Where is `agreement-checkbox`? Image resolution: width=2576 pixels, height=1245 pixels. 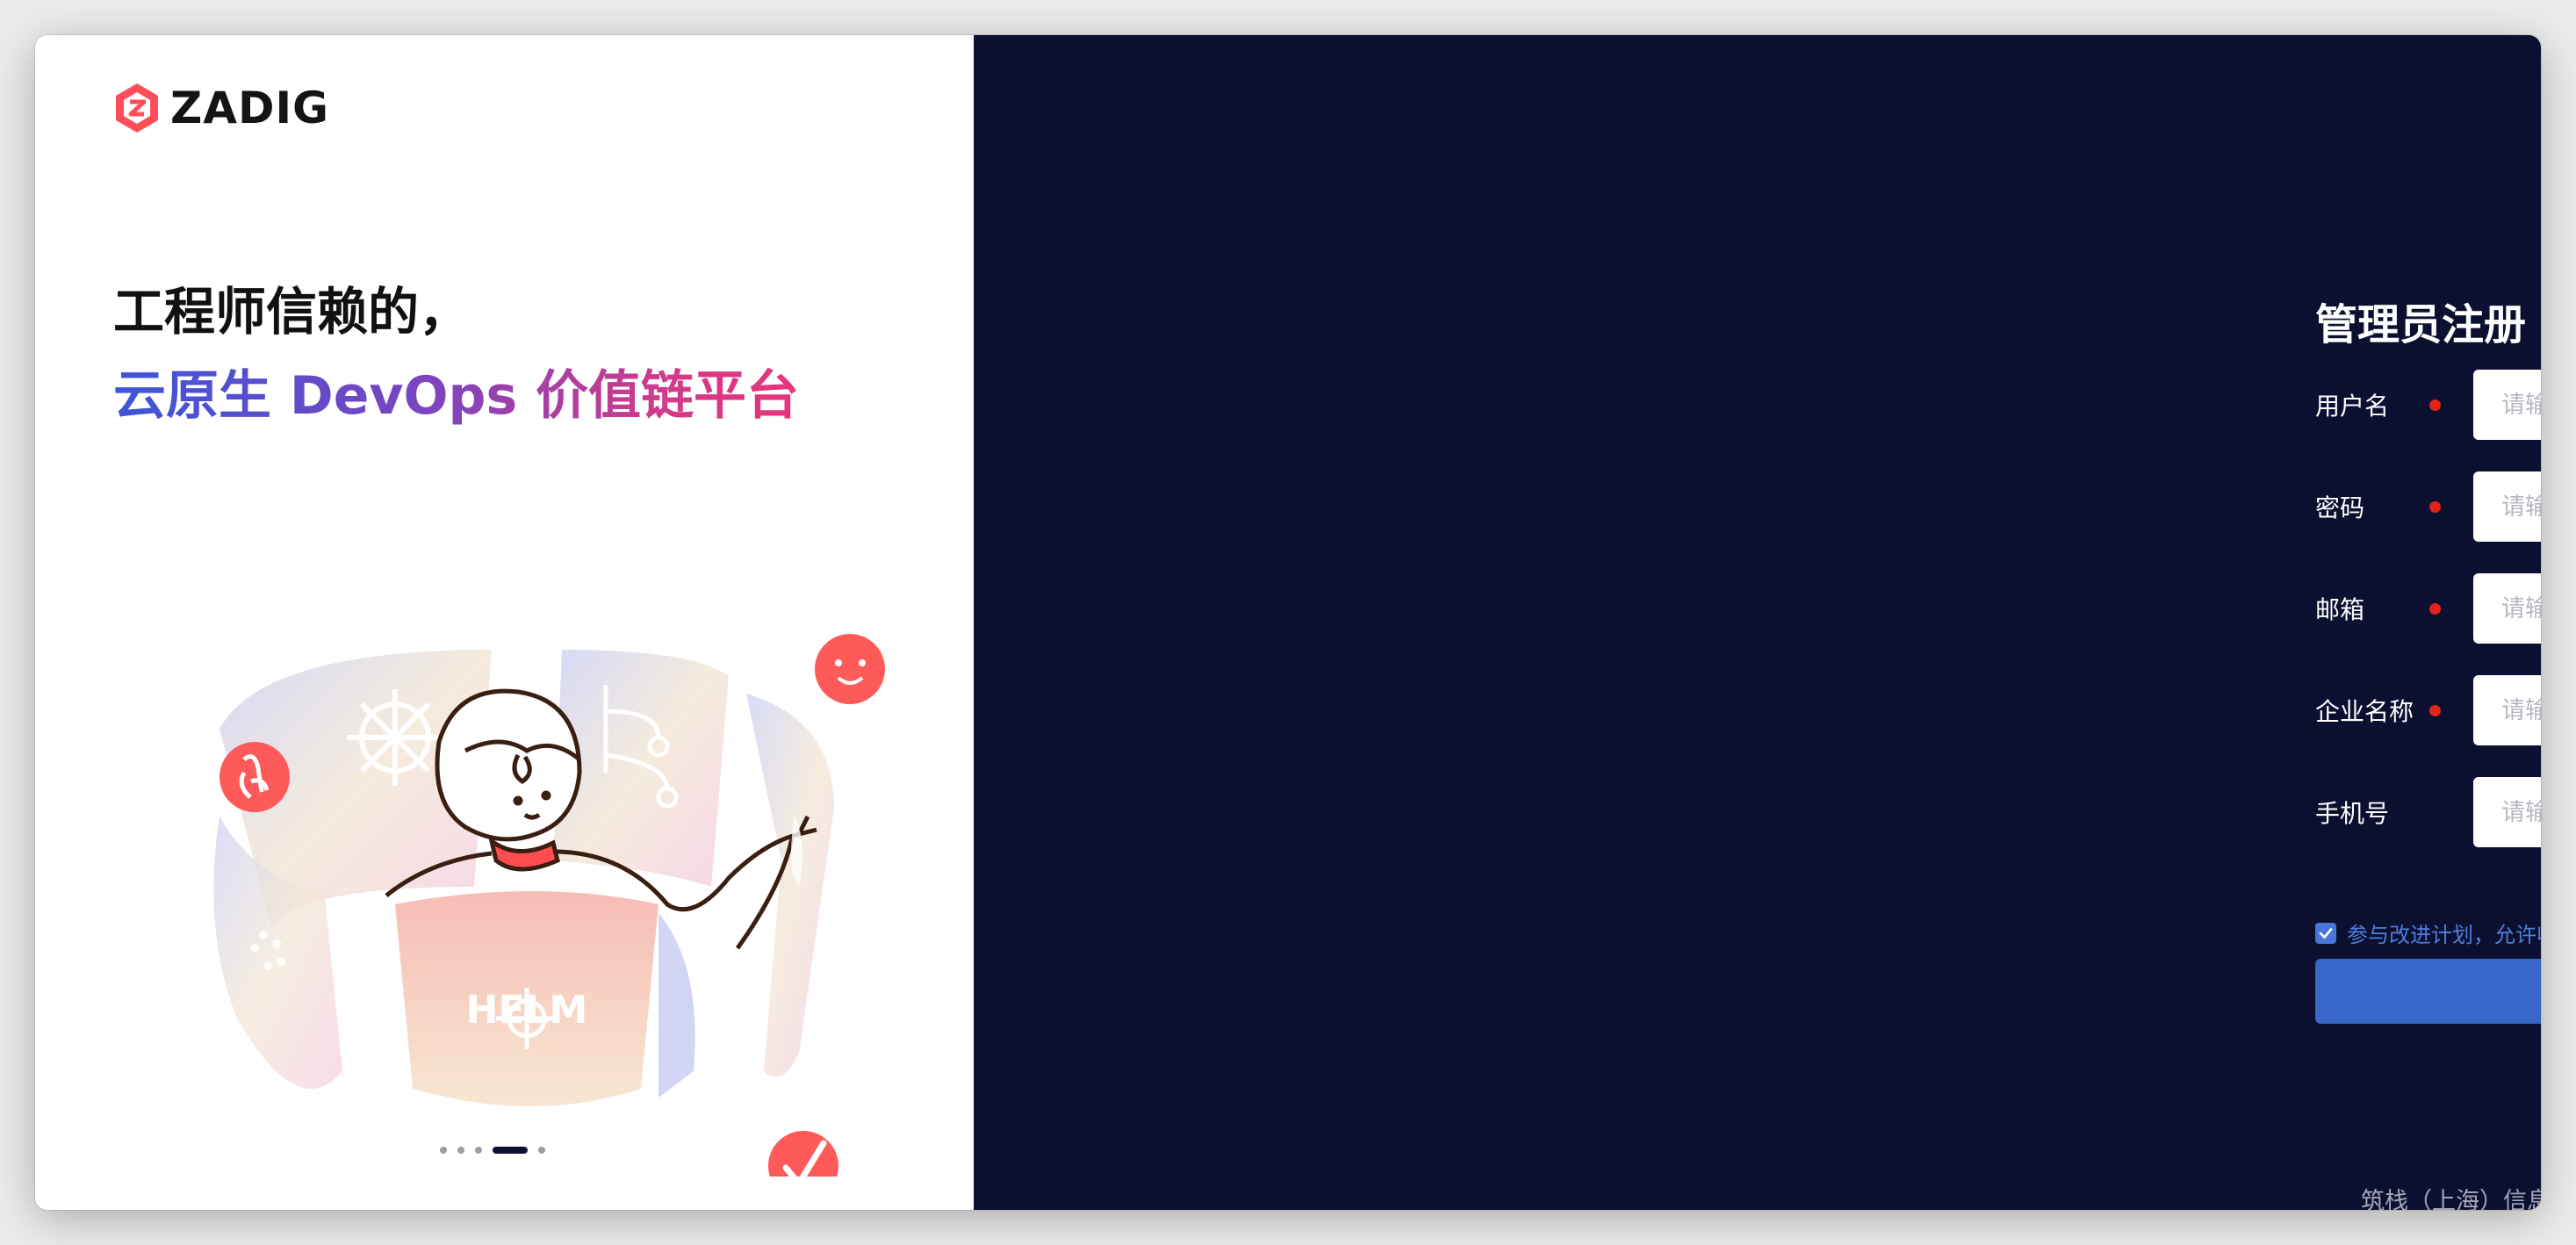
agreement-checkbox is located at coordinates (2325, 933).